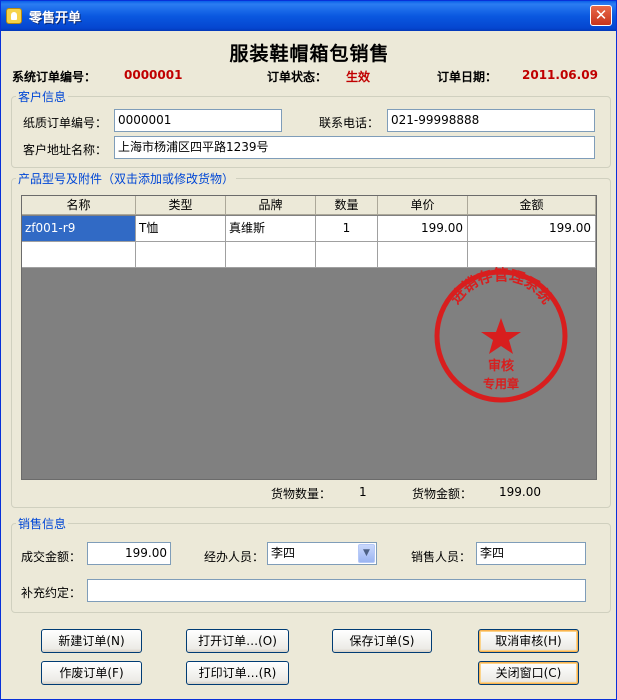 The image size is (617, 700). Describe the element at coordinates (601, 15) in the screenshot. I see `close-window-button: ✕` at that location.